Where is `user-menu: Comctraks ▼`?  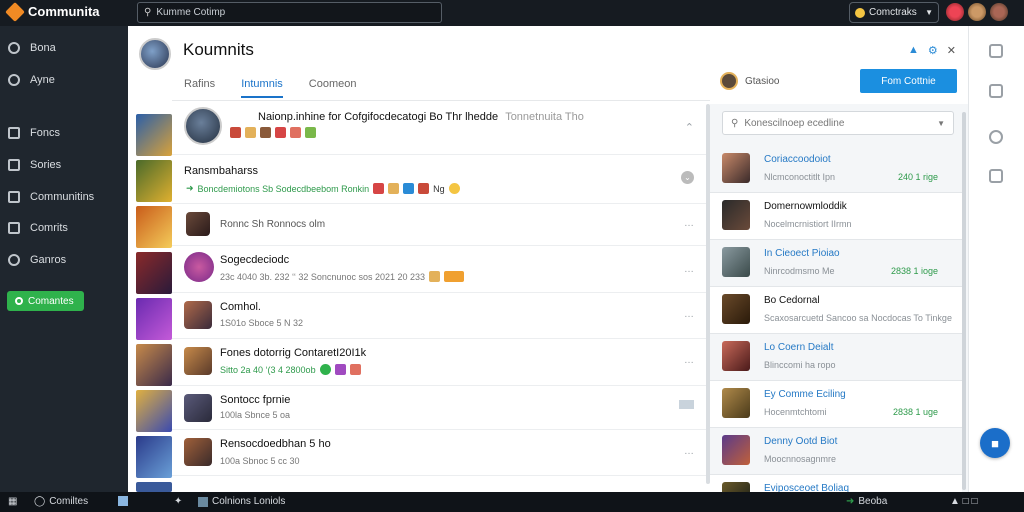
user-menu: Comctraks ▼ is located at coordinates (894, 12).